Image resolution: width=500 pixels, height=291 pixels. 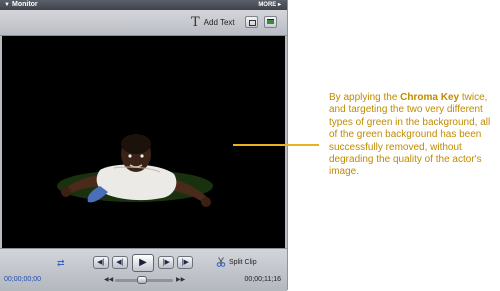 What do you see at coordinates (243, 262) in the screenshot?
I see `split-clip-label: Split Clip` at bounding box center [243, 262].